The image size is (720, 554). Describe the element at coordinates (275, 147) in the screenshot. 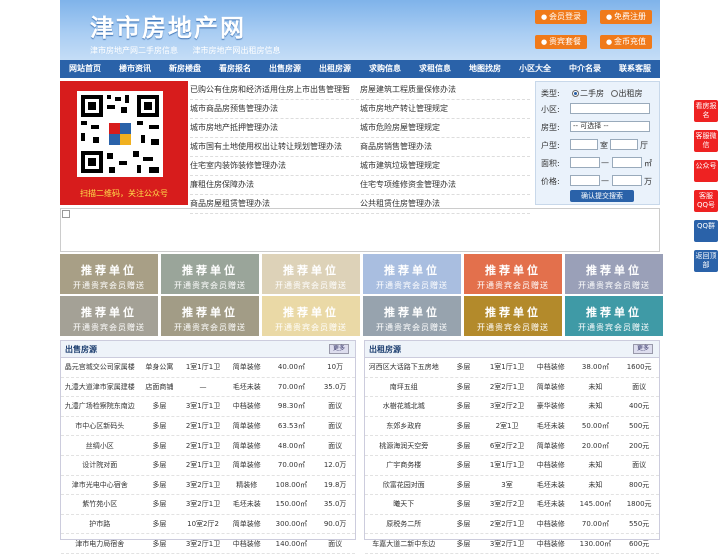

I see `policy-link: 城市国有土地使用权出让转让规划管理办法` at that location.